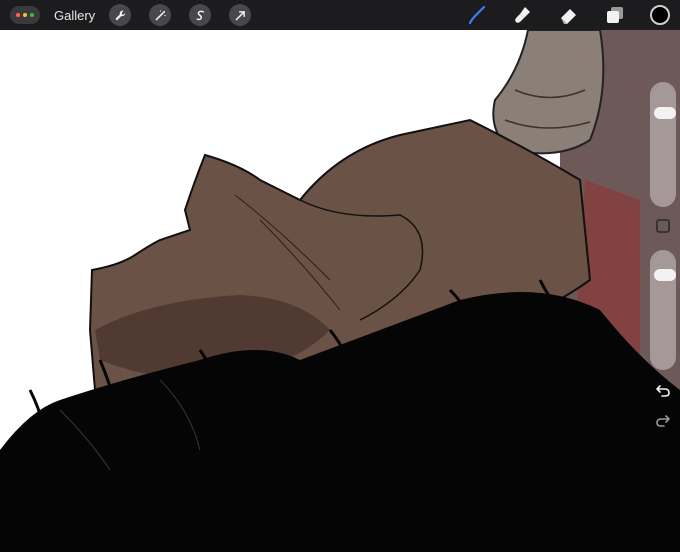 The width and height of the screenshot is (680, 552). What do you see at coordinates (660, 15) in the screenshot?
I see `color-swatch` at bounding box center [660, 15].